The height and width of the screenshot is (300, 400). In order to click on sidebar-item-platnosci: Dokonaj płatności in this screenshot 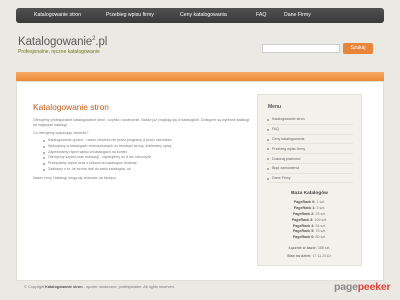, I will do `click(309, 159)`.